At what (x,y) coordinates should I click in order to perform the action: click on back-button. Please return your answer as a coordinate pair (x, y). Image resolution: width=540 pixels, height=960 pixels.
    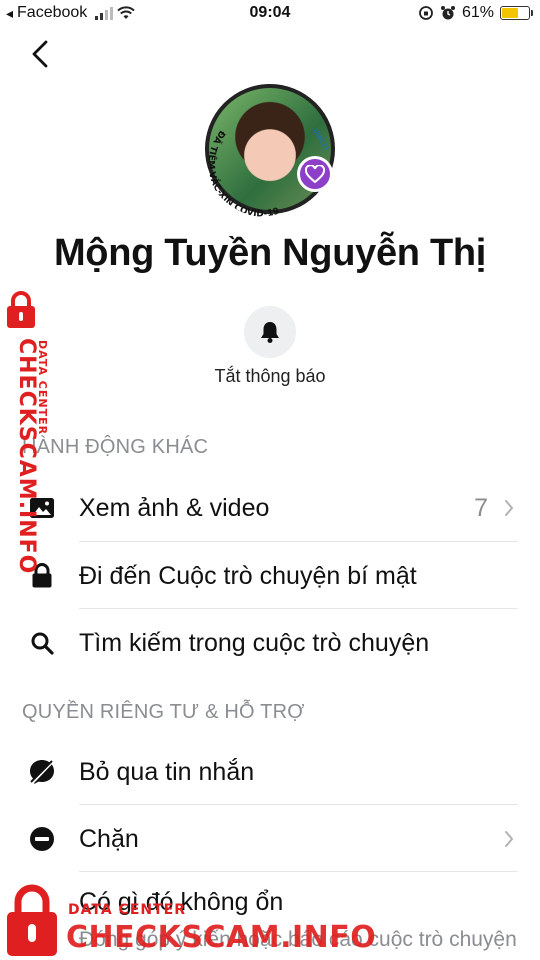
    Looking at the image, I should click on (40, 54).